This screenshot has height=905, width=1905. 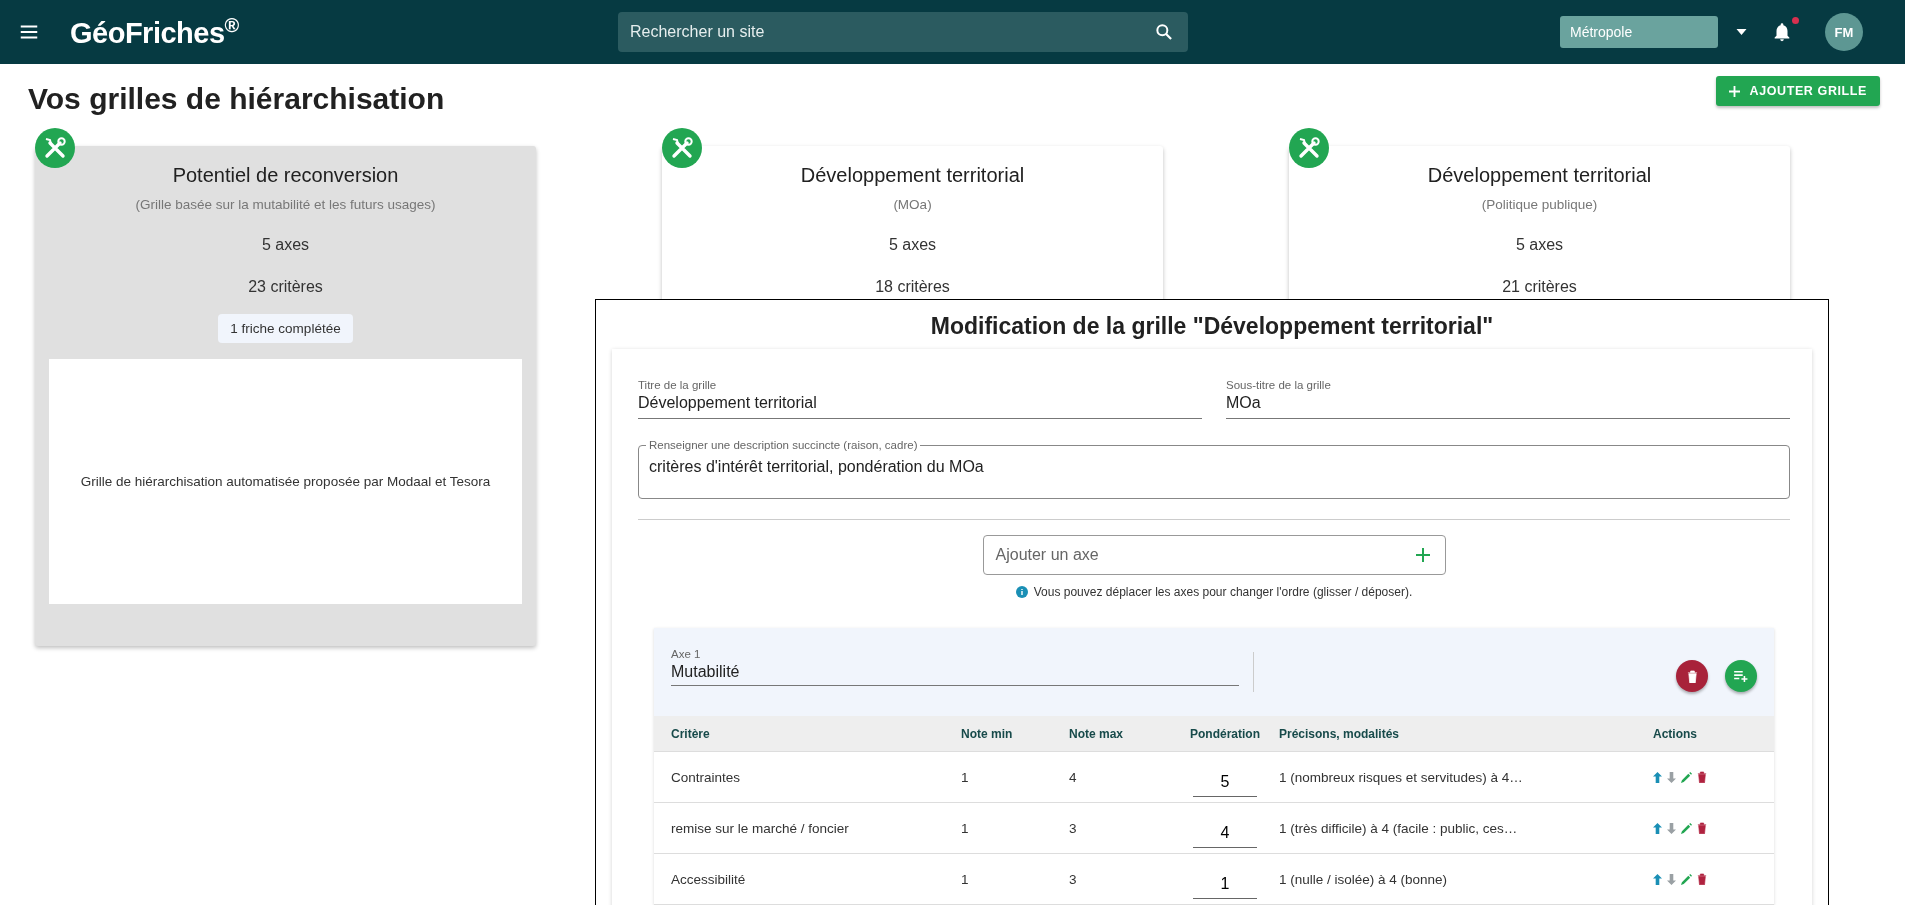 What do you see at coordinates (706, 777) in the screenshot?
I see `table-cell-text: Contraintes` at bounding box center [706, 777].